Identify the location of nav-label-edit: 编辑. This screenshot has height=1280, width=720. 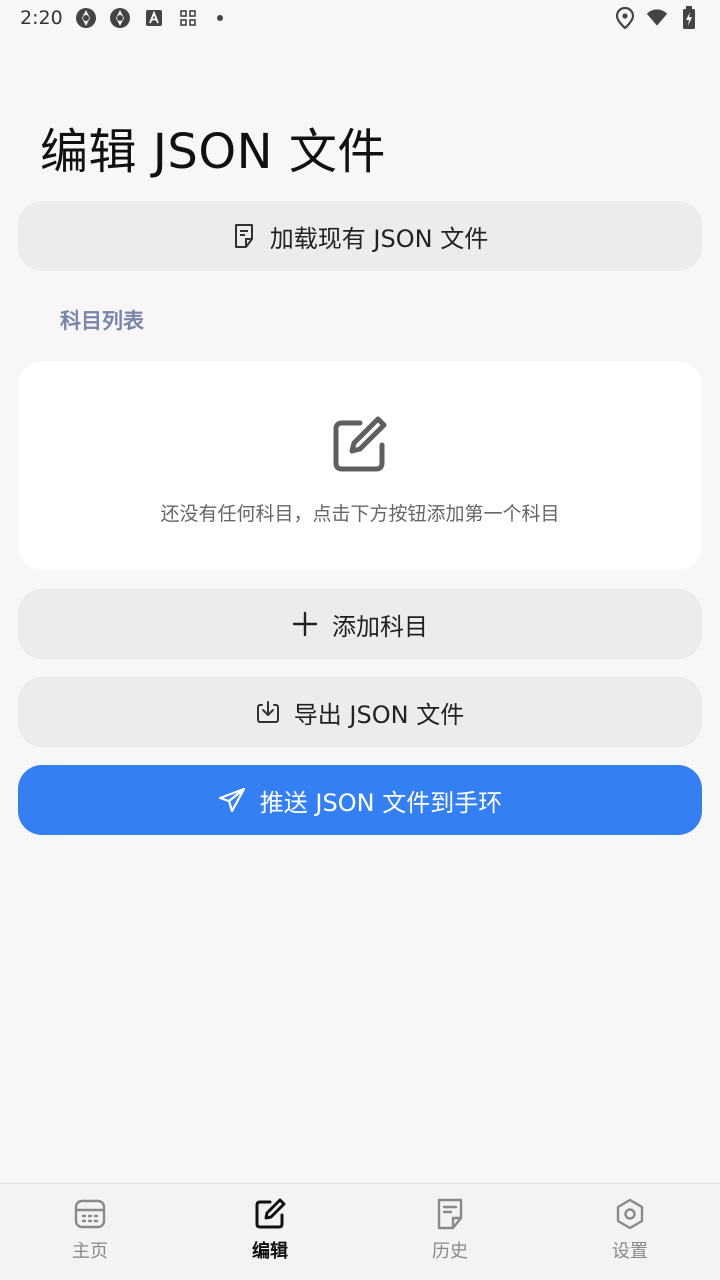
(270, 1251).